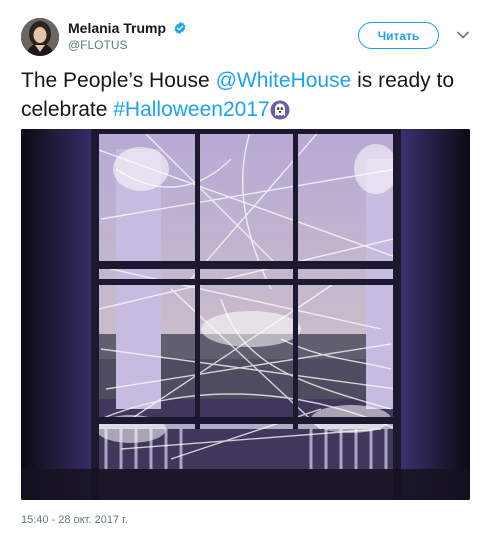 The image size is (494, 550). I want to click on tweet-text-part1: The People’s House, so click(118, 80).